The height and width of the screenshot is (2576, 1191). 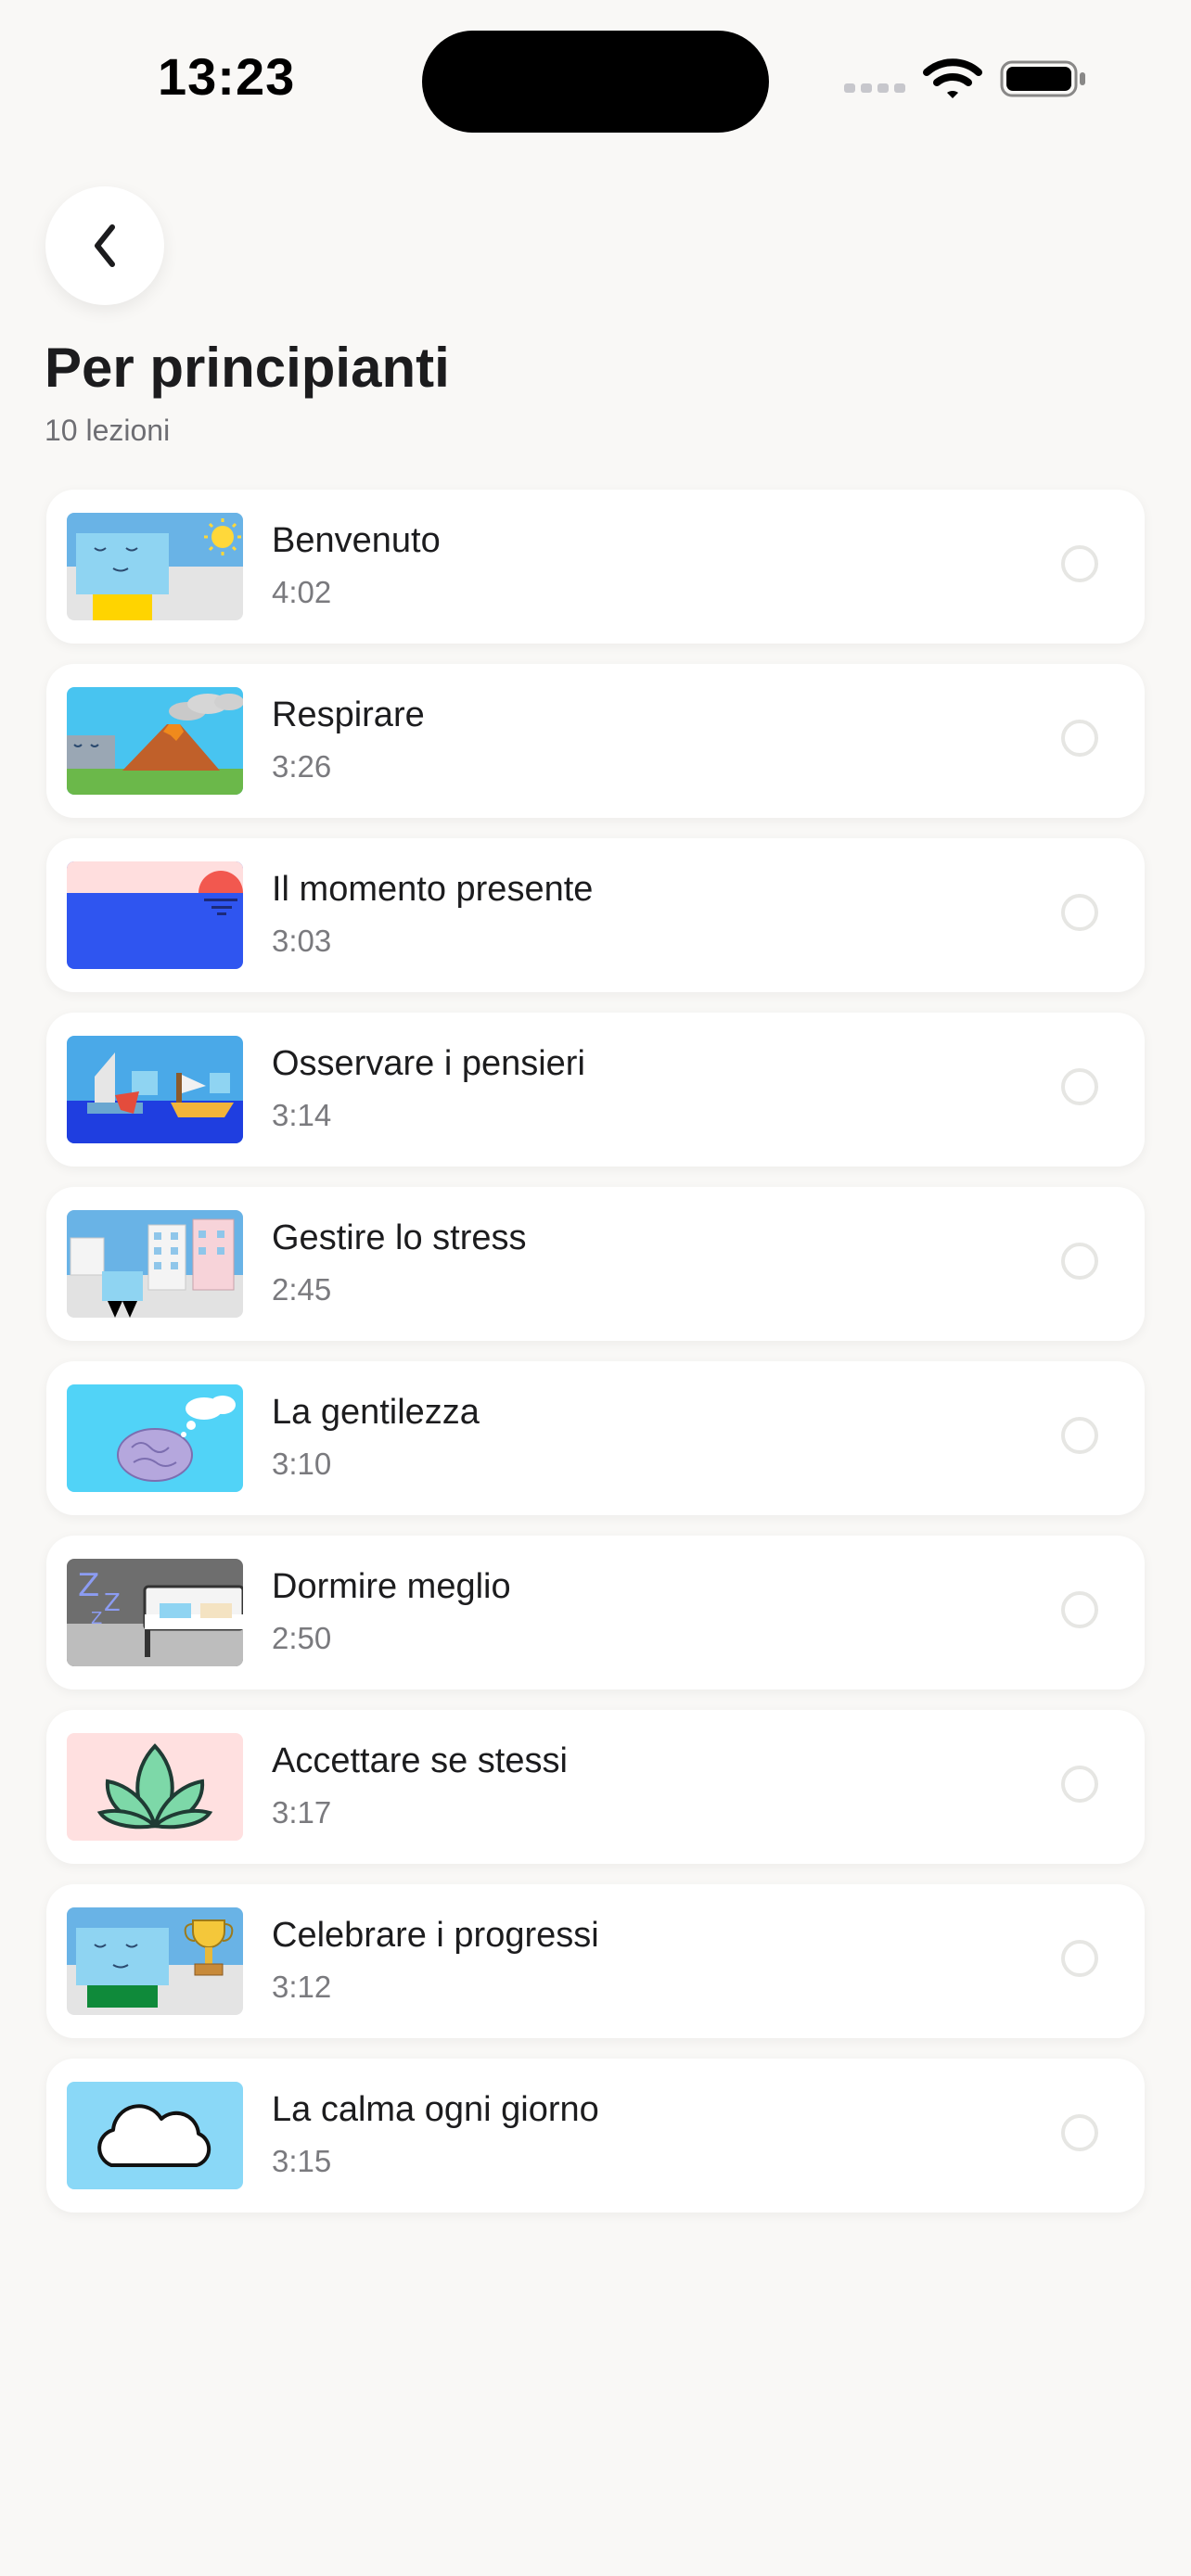 What do you see at coordinates (595, 1961) in the screenshot?
I see `lesson-card-celebrare-i-progressi: Celebrare i progressi 3:12` at bounding box center [595, 1961].